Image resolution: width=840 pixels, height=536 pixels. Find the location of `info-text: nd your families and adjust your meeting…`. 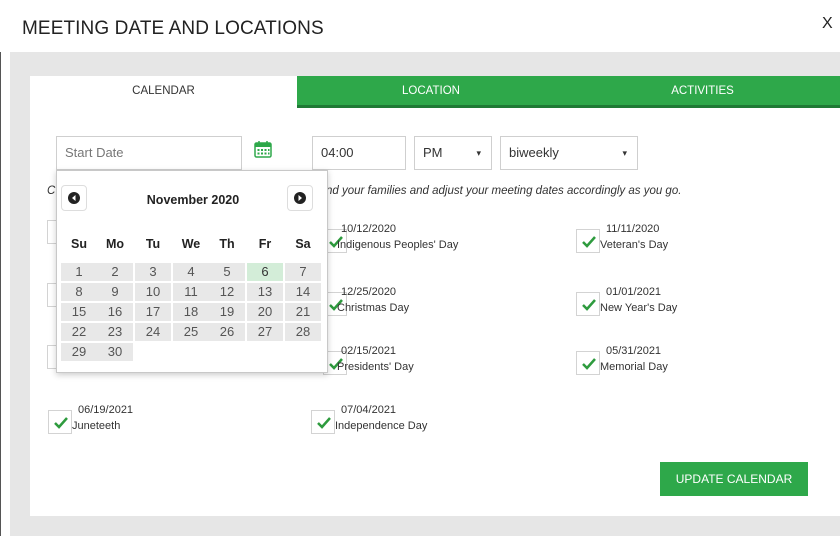

info-text: nd your families and adjust your meeting… is located at coordinates (504, 191).